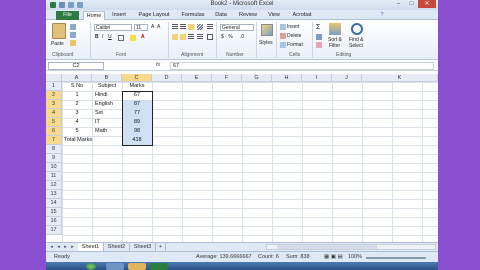  I want to click on merge-center-icon, so click(210, 37).